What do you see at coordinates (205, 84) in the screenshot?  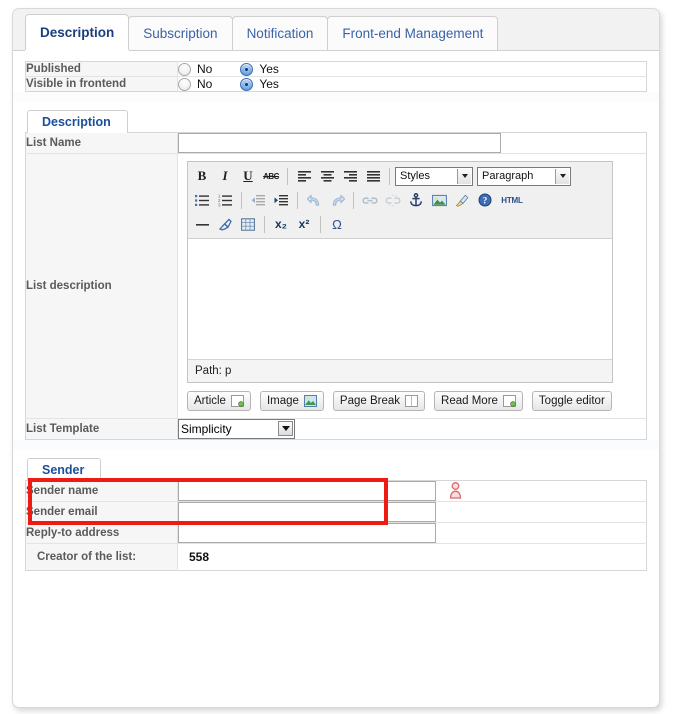 I see `visible-no-label: No` at bounding box center [205, 84].